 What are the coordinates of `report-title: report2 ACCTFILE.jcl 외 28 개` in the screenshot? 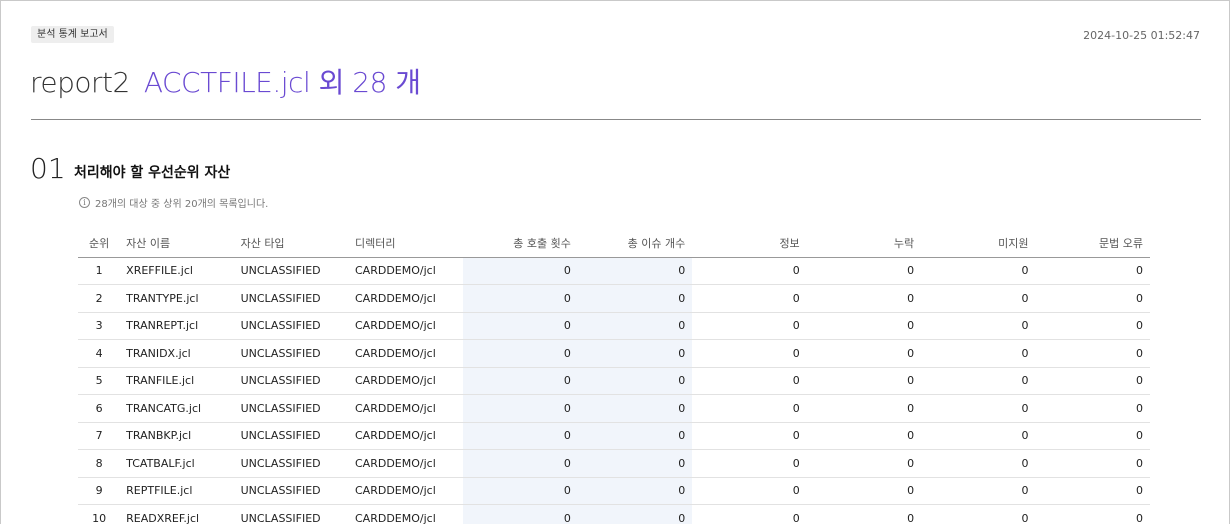 It's located at (225, 83).